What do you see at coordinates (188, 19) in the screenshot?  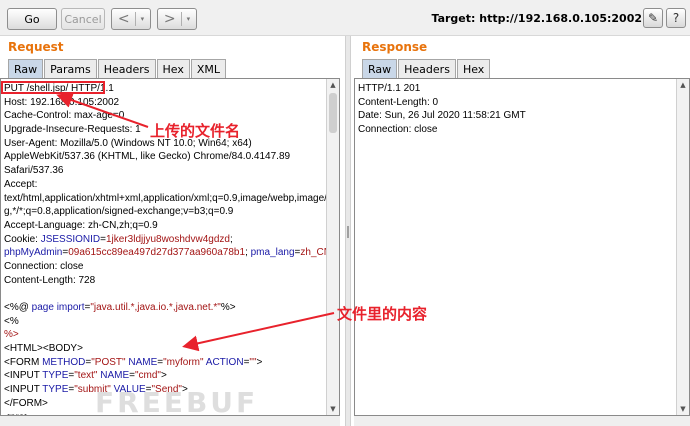 I see `forward-dropdown-icon: ▾` at bounding box center [188, 19].